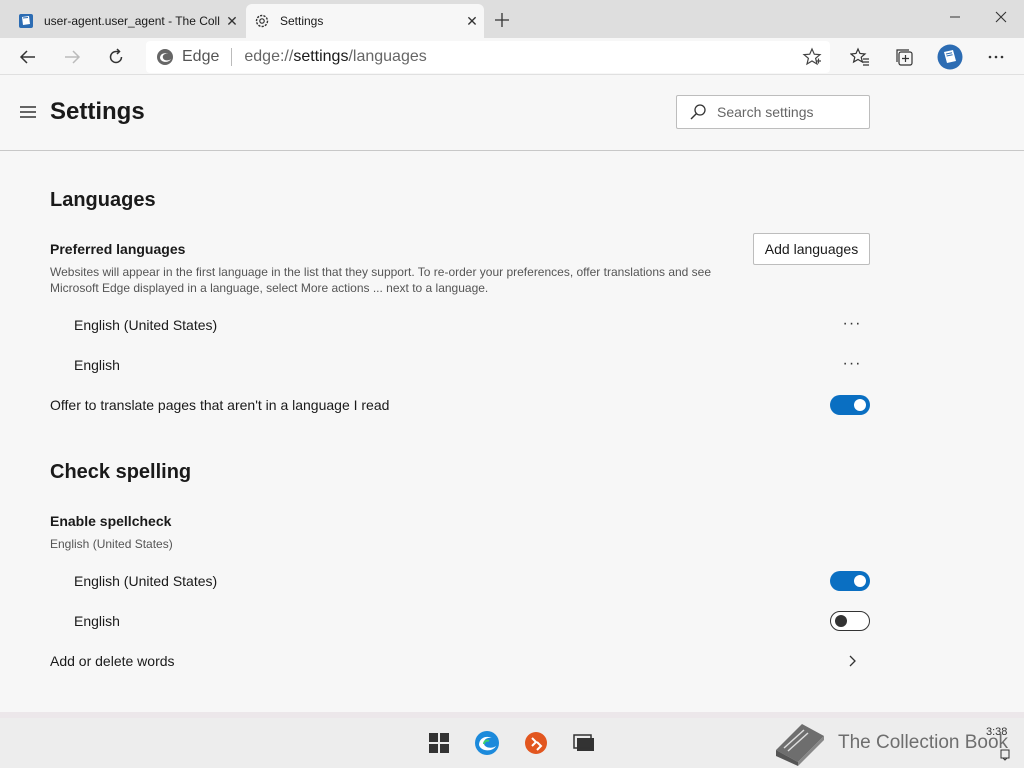 The image size is (1024, 768). Describe the element at coordinates (905, 57) in the screenshot. I see `collections-icon` at that location.